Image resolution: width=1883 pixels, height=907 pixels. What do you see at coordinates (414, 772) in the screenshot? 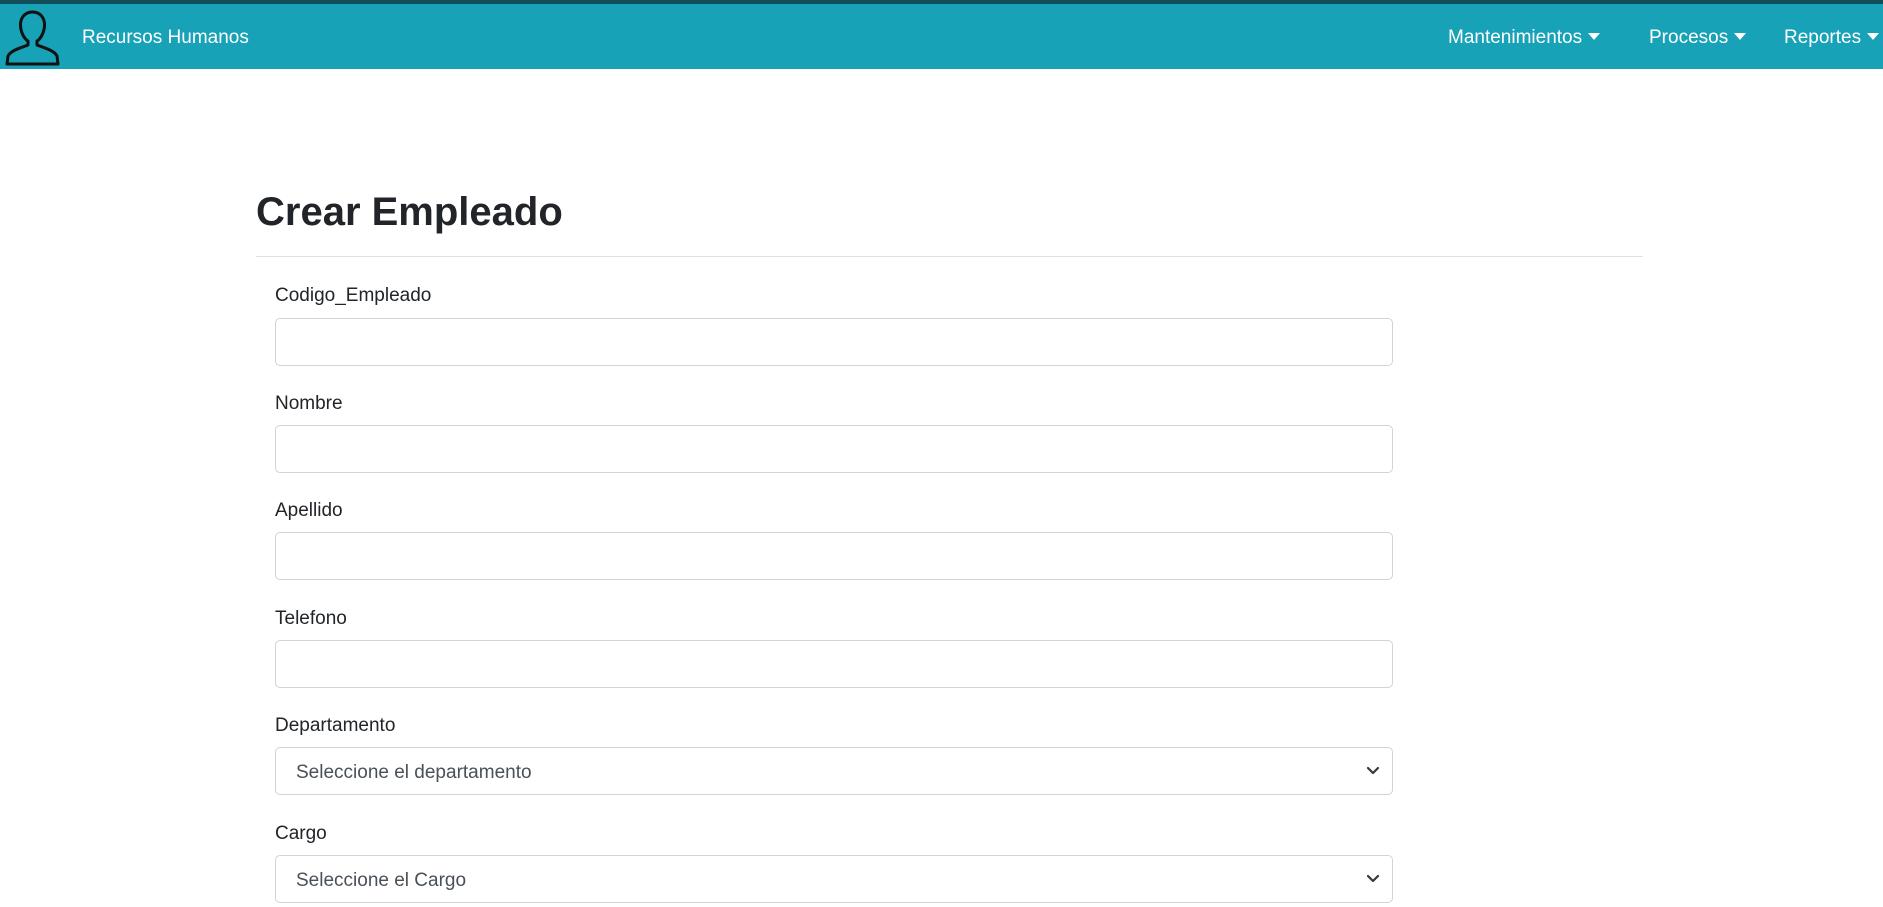
I see `departamento-selected-value: Seleccione el departamento` at bounding box center [414, 772].